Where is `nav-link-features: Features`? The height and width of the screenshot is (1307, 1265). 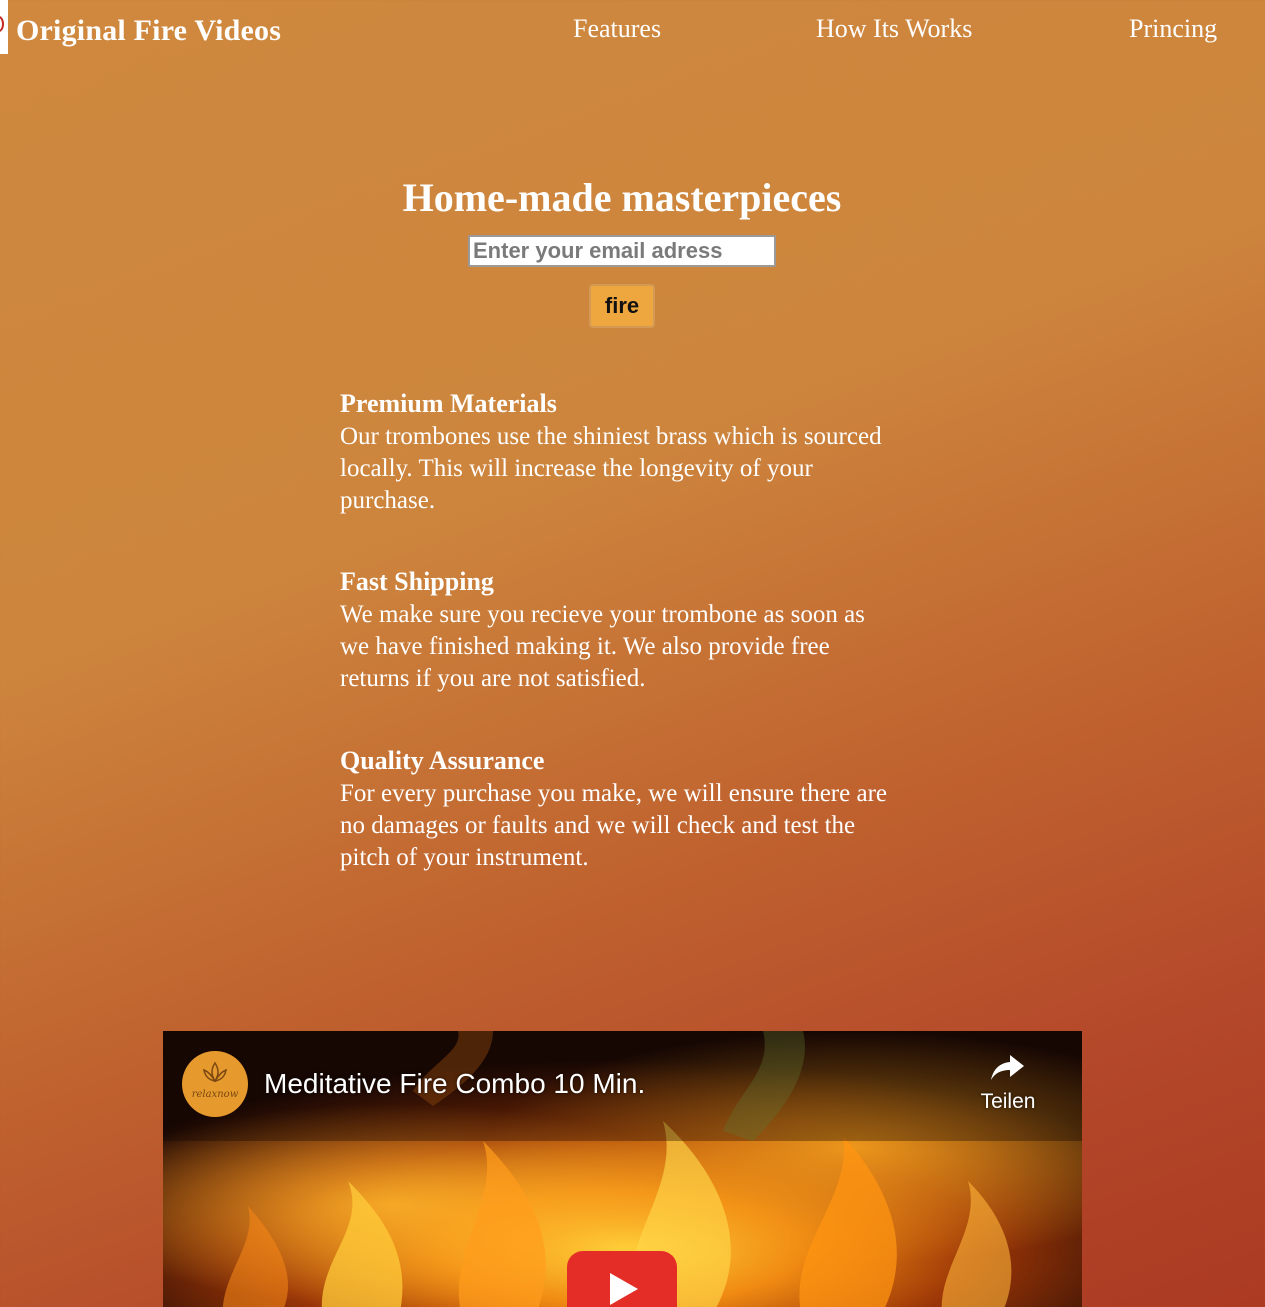 nav-link-features: Features is located at coordinates (617, 29).